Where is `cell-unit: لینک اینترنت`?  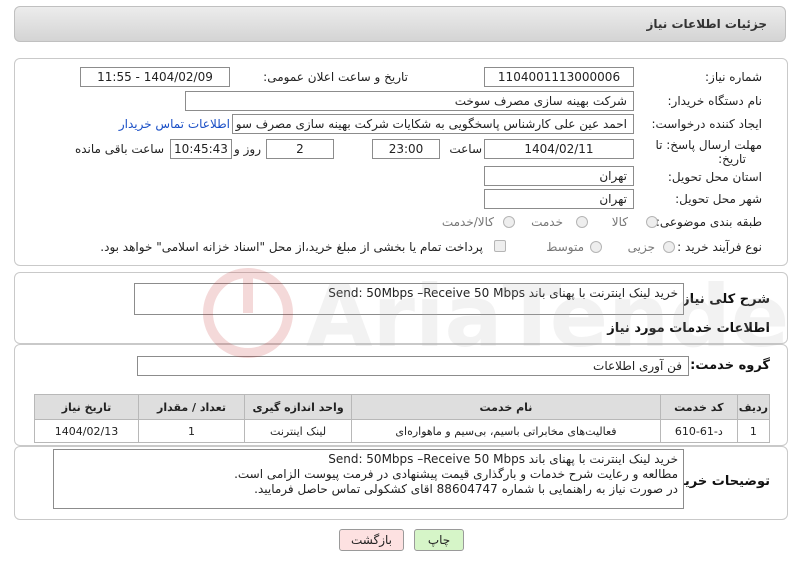
cell-unit: لینک اینترنت is located at coordinates (298, 431).